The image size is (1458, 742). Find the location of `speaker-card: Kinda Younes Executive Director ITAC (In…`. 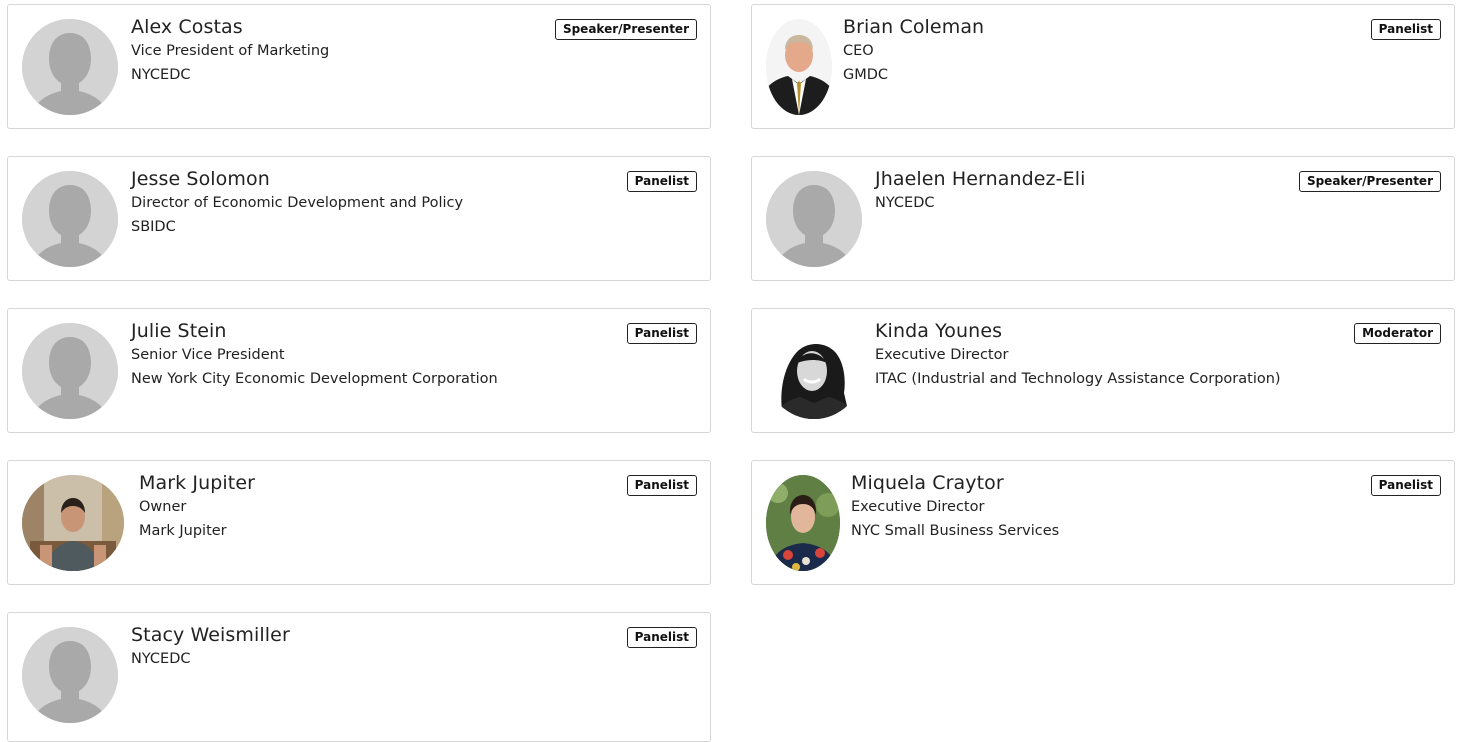

speaker-card: Kinda Younes Executive Director ITAC (In… is located at coordinates (1103, 370).